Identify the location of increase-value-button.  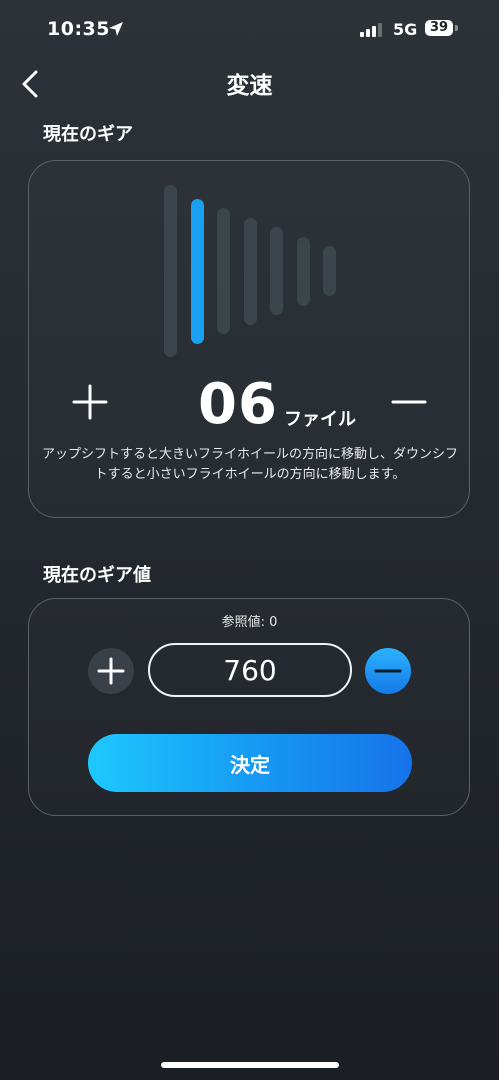
(111, 671).